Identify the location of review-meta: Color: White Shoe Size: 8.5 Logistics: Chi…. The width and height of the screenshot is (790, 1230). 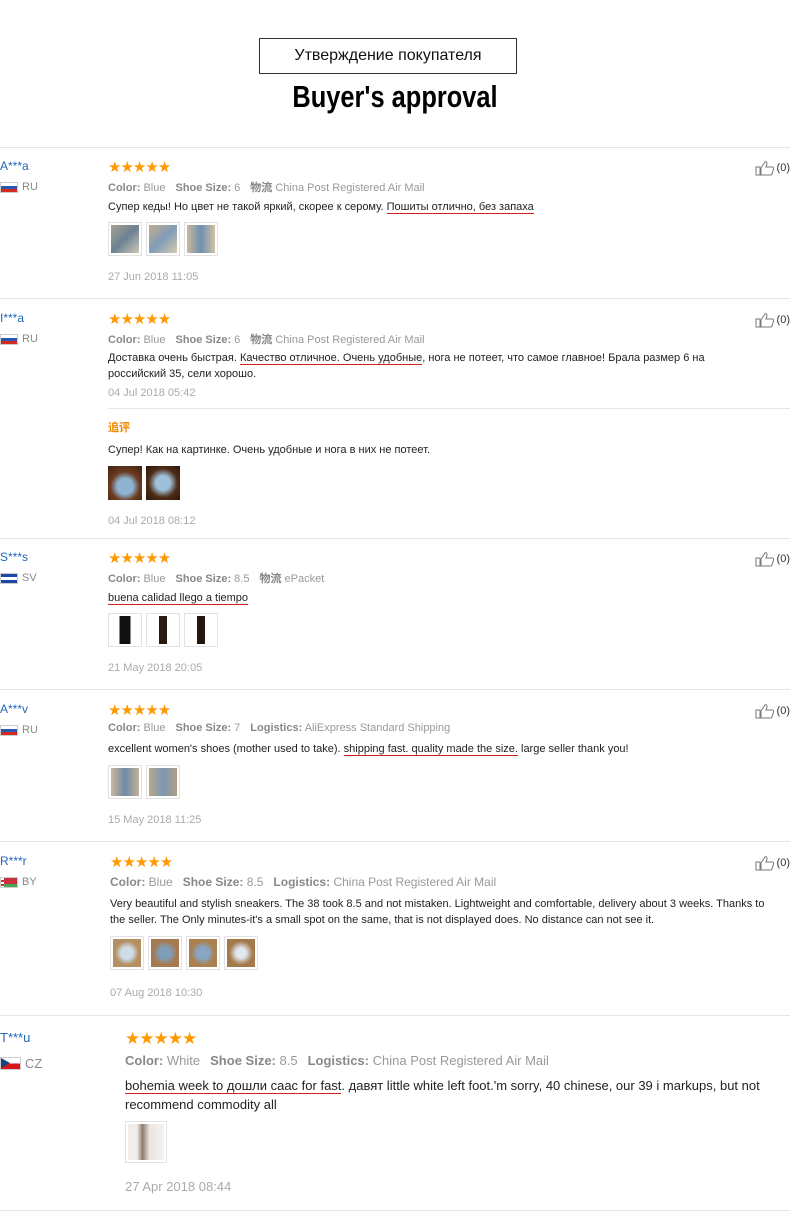
(337, 1060).